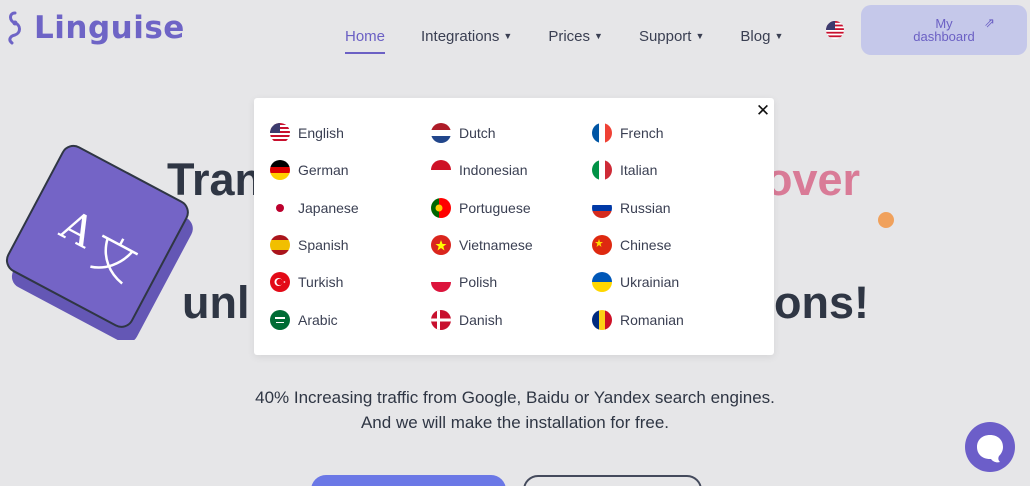  I want to click on language-option-spanish: Spanish, so click(309, 245).